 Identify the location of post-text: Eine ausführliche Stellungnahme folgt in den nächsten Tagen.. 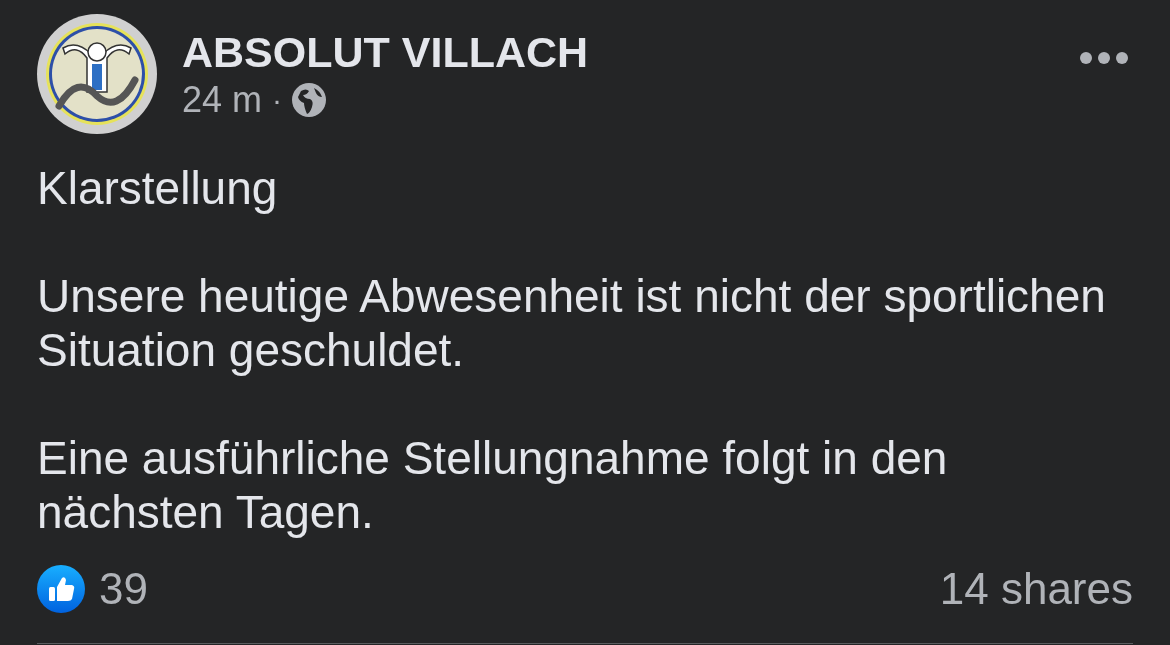
(493, 485).